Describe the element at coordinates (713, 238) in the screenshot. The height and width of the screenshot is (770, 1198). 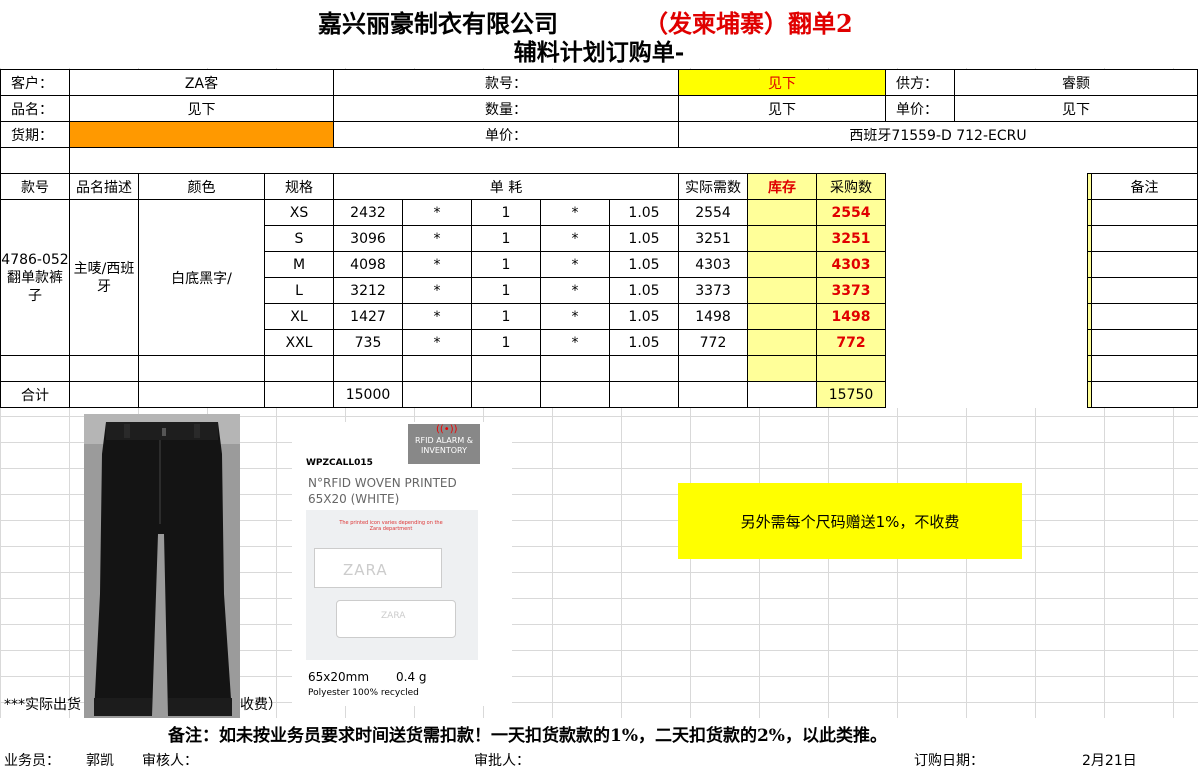
I see `actual-cell: 3251` at that location.